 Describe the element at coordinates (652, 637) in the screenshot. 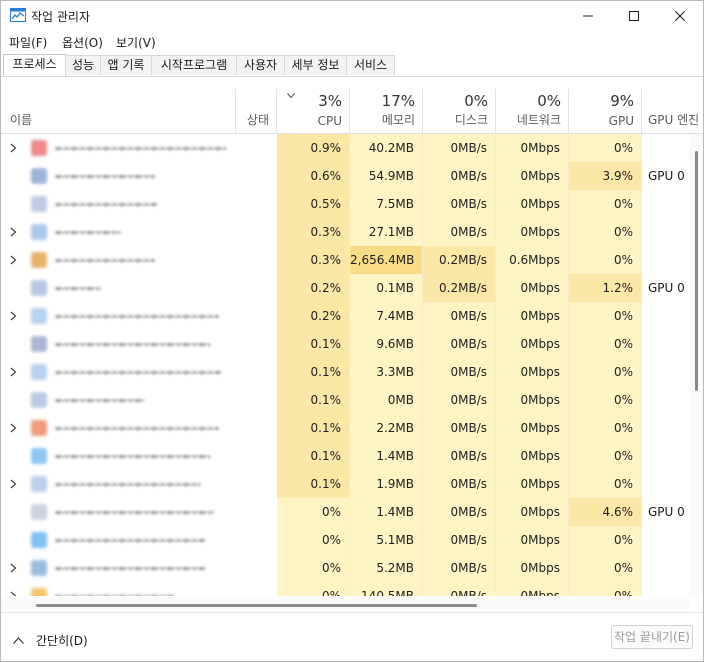

I see `end-task-button: 작업 끝내기(E)` at that location.